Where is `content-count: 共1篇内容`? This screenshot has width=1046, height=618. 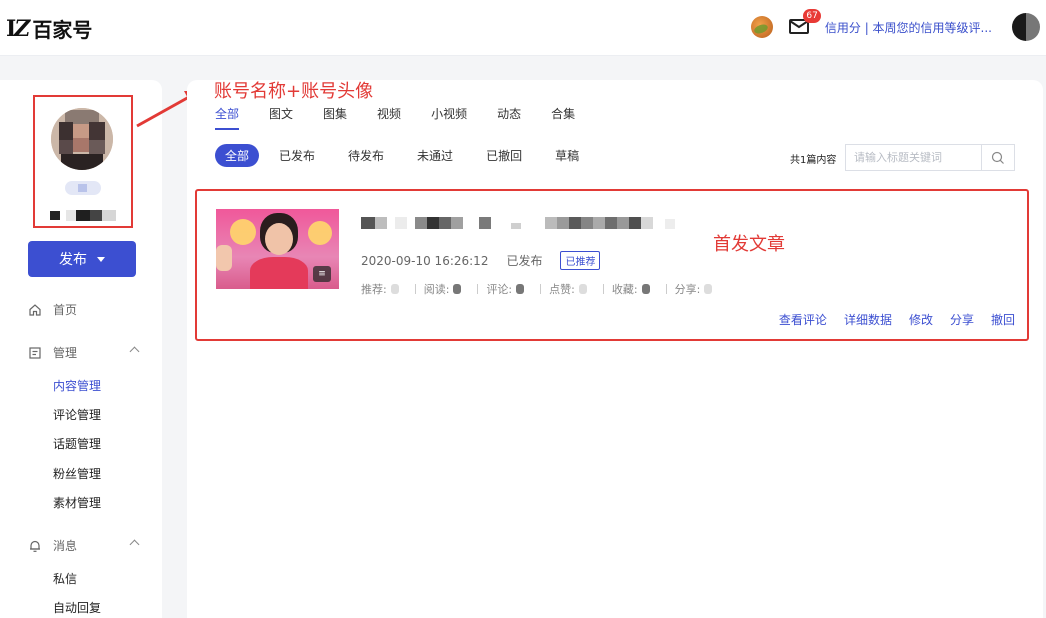 content-count: 共1篇内容 is located at coordinates (813, 160).